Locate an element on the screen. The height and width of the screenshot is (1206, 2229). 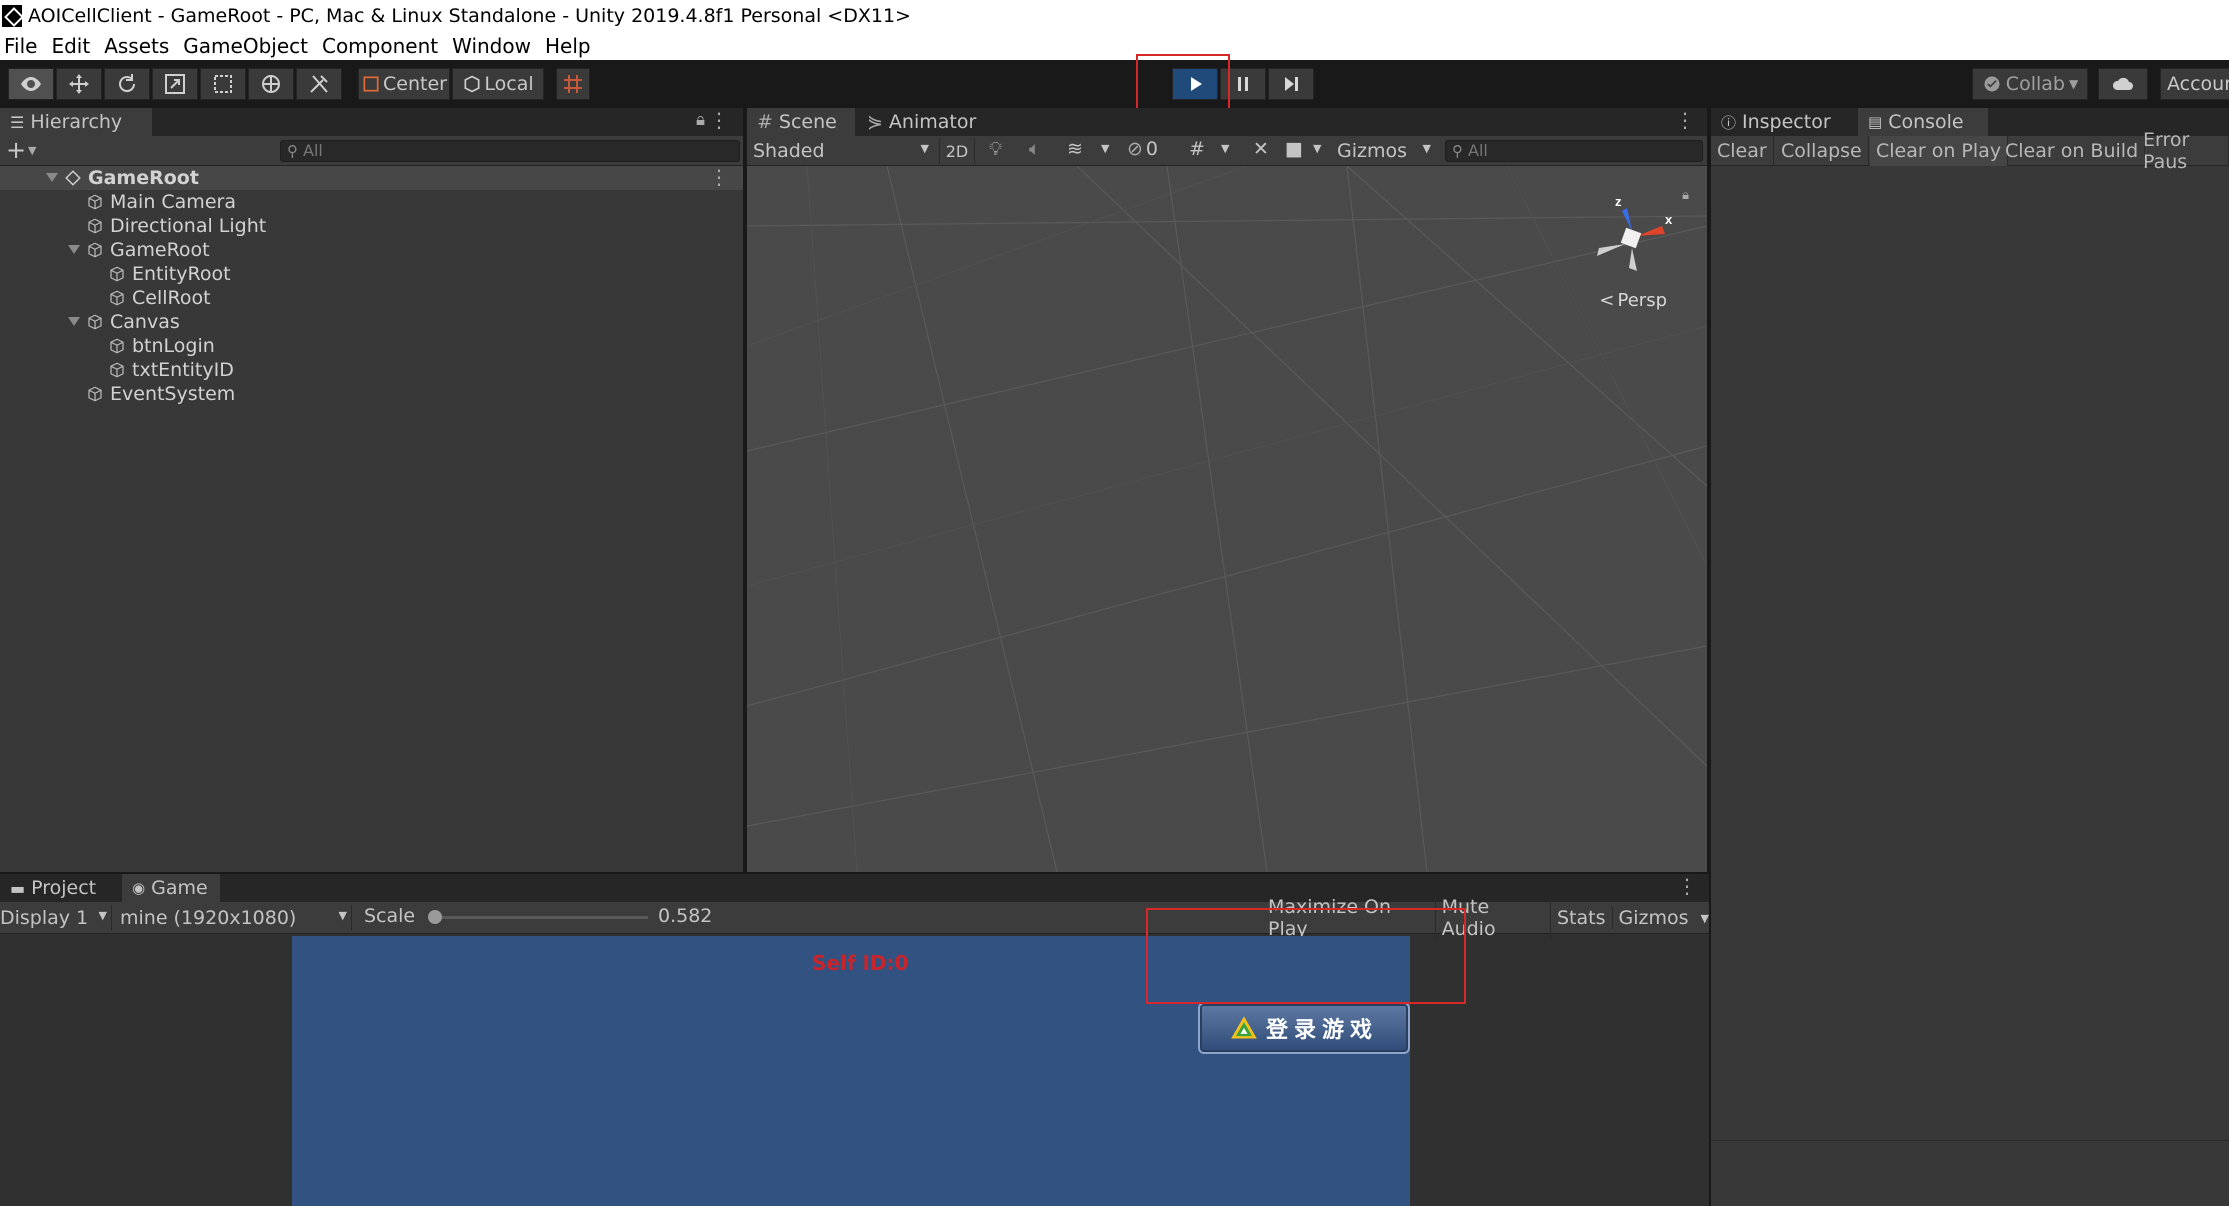
rect-tool-button is located at coordinates (223, 84).